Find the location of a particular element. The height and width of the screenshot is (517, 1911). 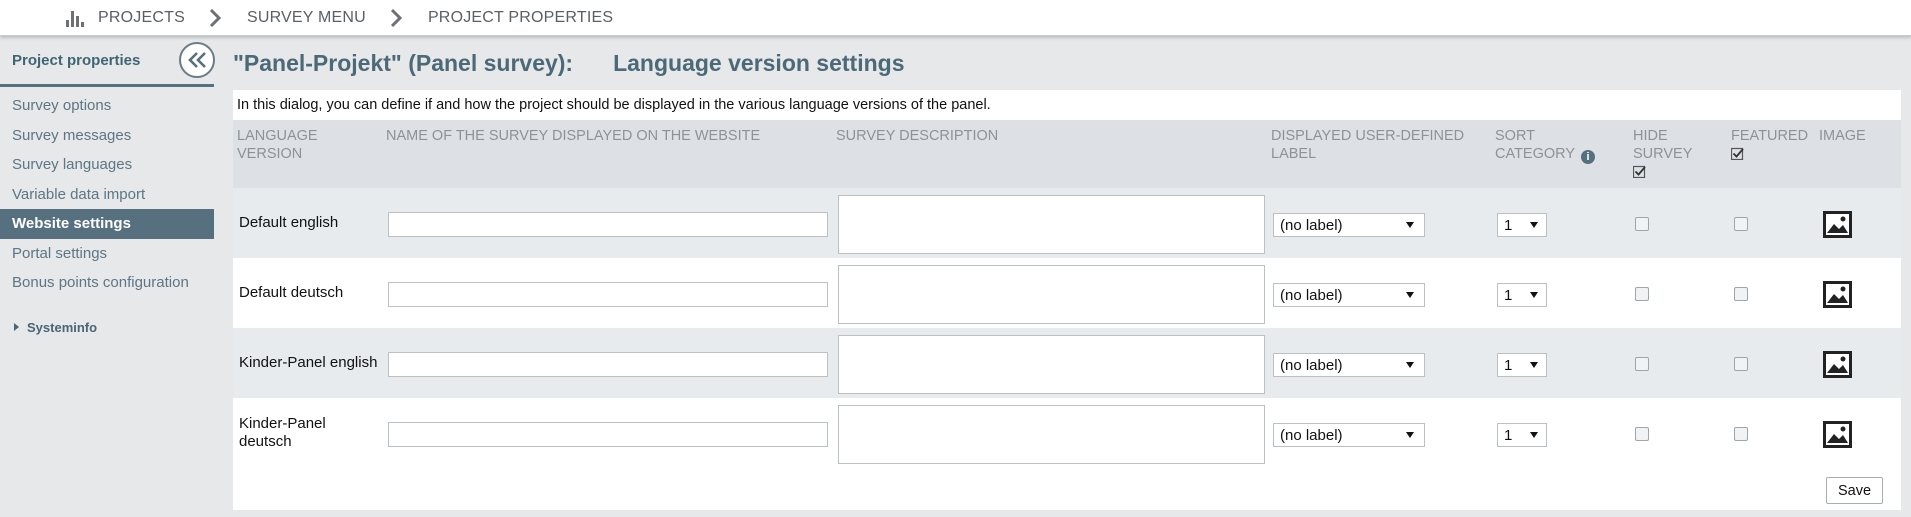

breadcrumb-survey-menu: SURVEY MENU is located at coordinates (306, 18).